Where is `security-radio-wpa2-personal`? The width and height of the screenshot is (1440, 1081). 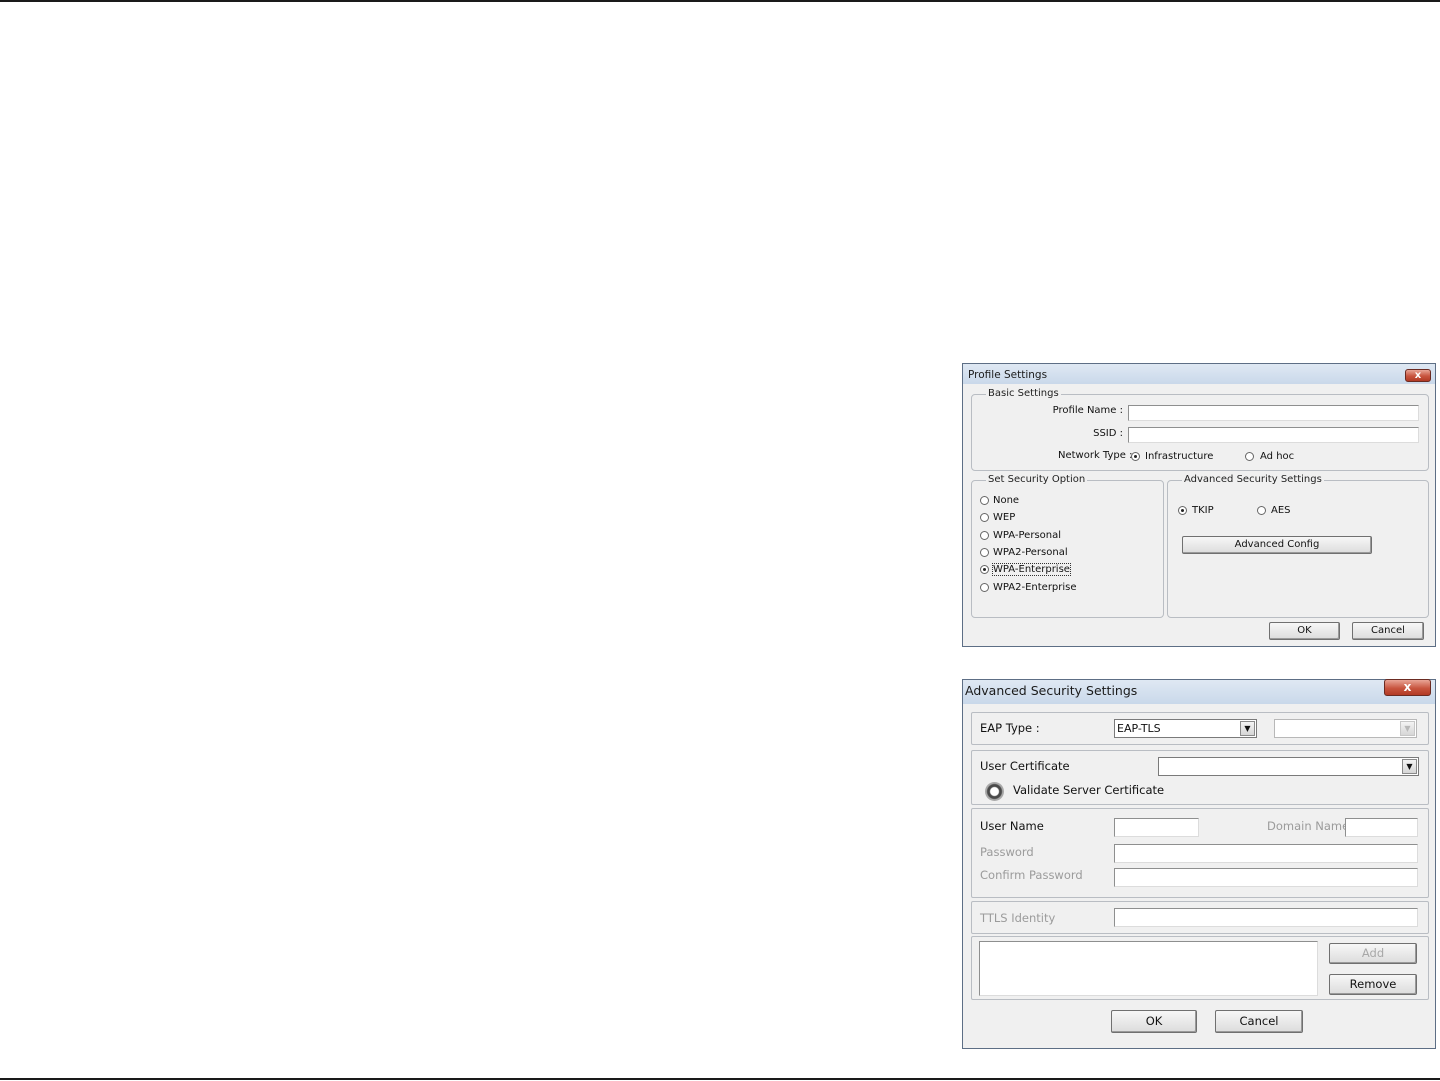 security-radio-wpa2-personal is located at coordinates (984, 552).